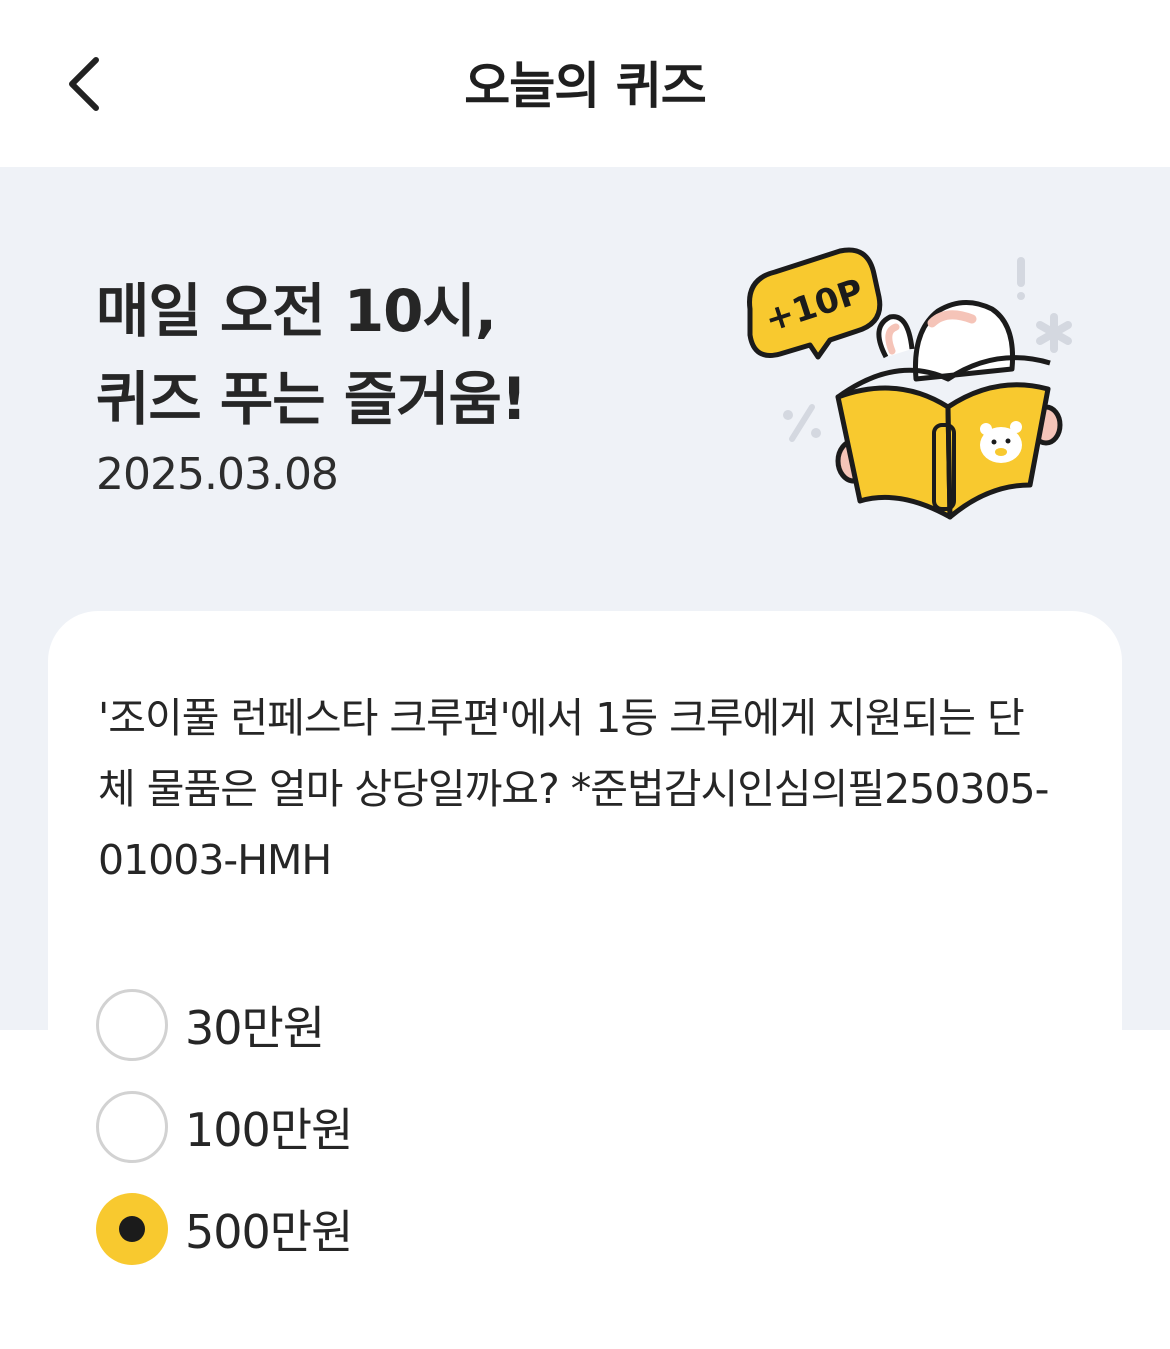  What do you see at coordinates (217, 474) in the screenshot?
I see `quiz-date: 2025.03.08` at bounding box center [217, 474].